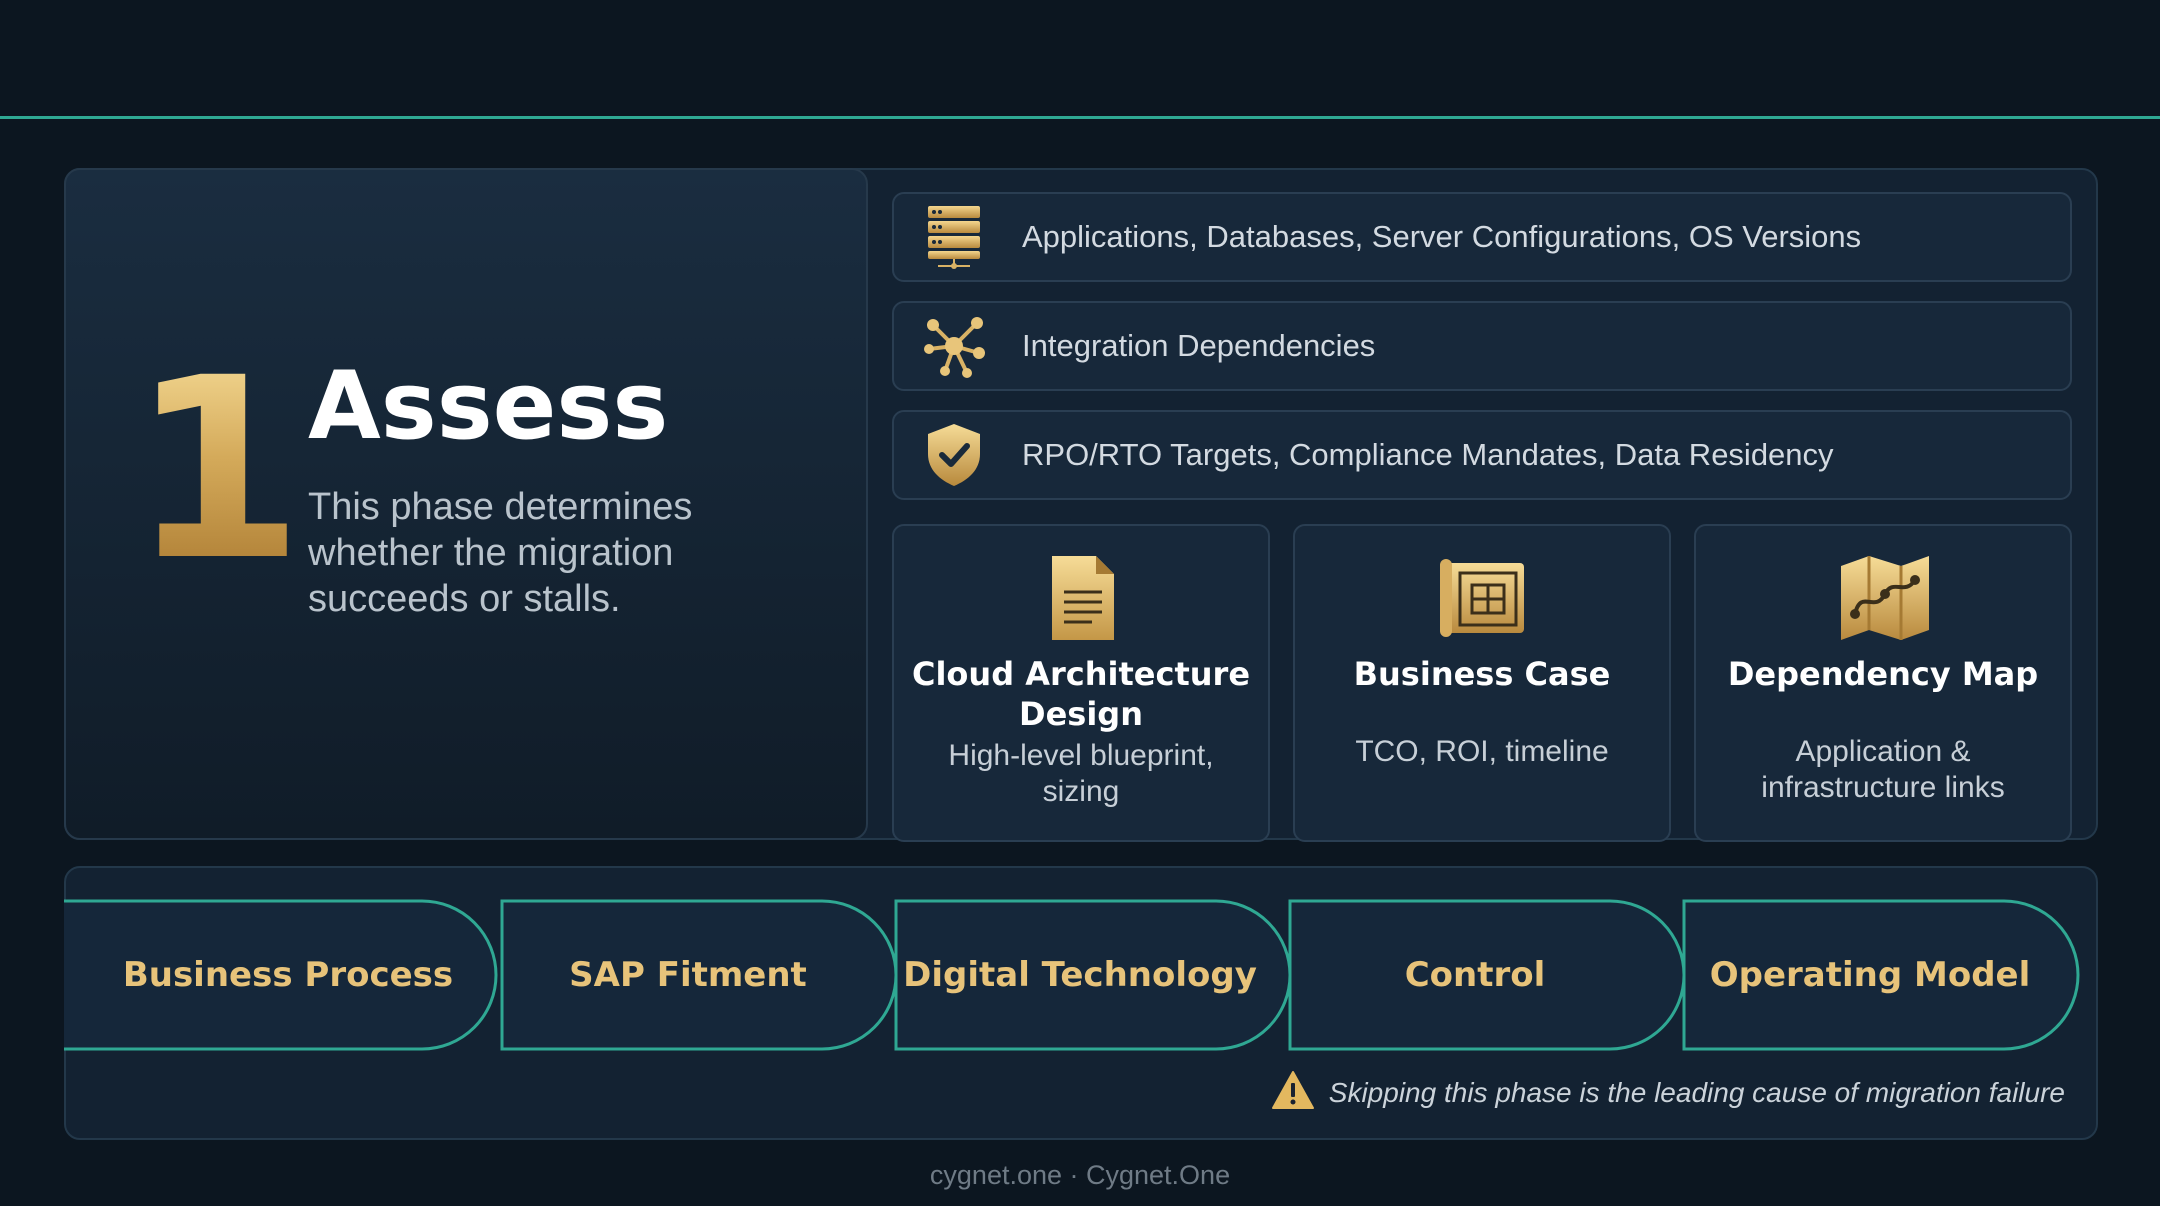 The height and width of the screenshot is (1206, 2160). What do you see at coordinates (1081, 773) in the screenshot?
I see `output-card-subtitle: High-level blueprint, sizing` at bounding box center [1081, 773].